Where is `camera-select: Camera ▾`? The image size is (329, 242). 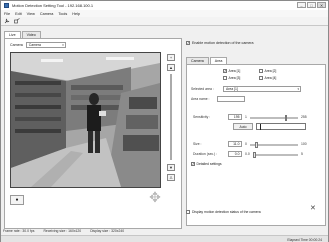
camera-select: Camera ▾ is located at coordinates (45, 45).